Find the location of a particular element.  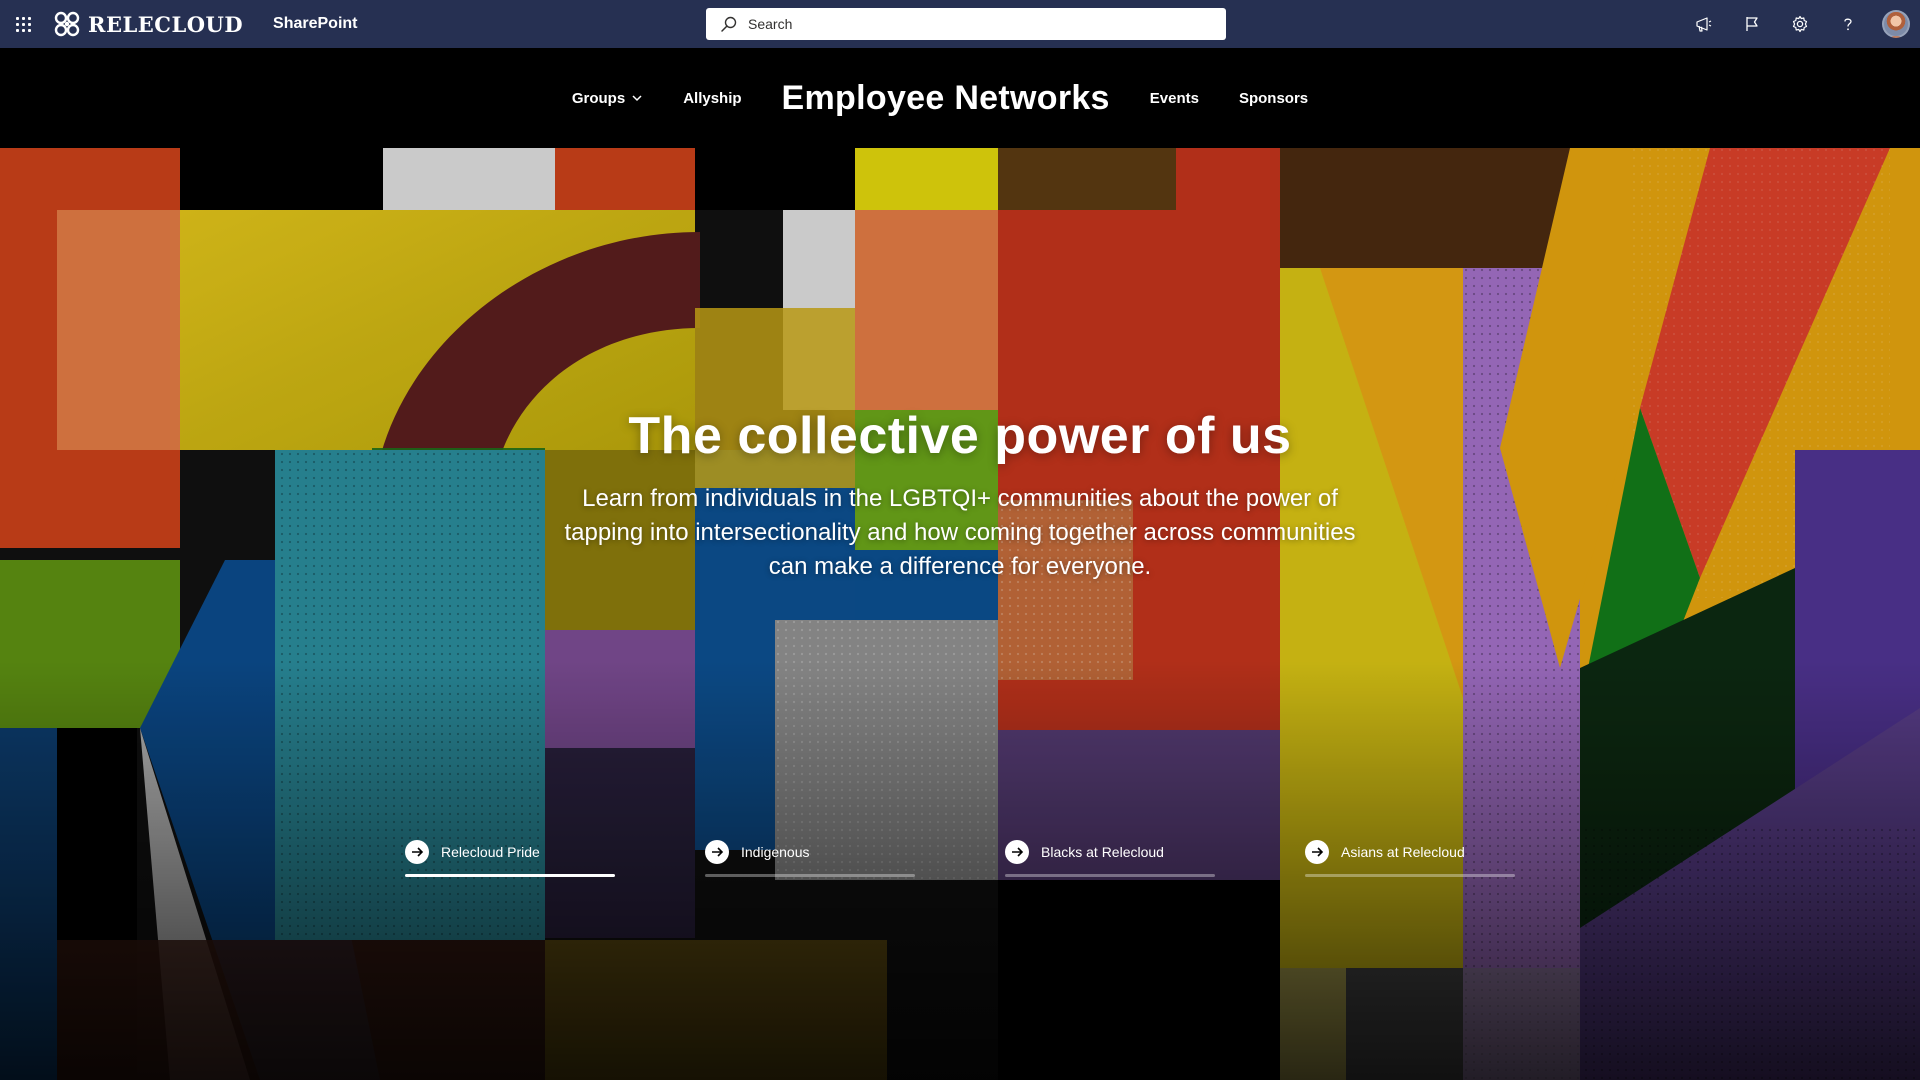

tile-blacks-at-relecloud: Blacks at Relecloud is located at coordinates (1110, 858).